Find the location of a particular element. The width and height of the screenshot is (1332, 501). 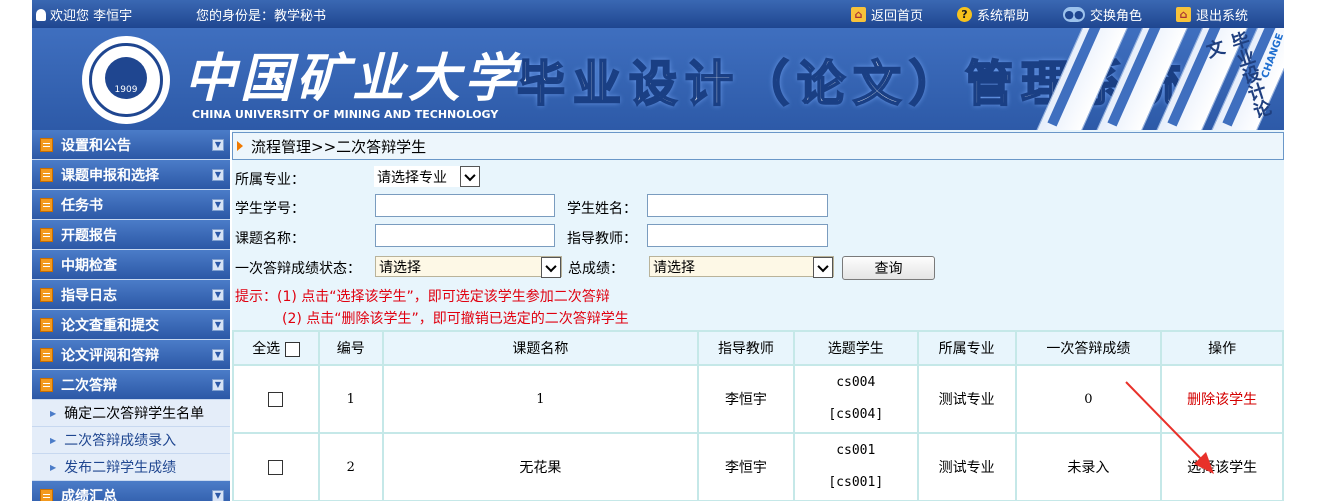

tip-line-1: 提示：(1) 点击“选择该学生”，即可选定该学生参加二次答辩 is located at coordinates (422, 297).